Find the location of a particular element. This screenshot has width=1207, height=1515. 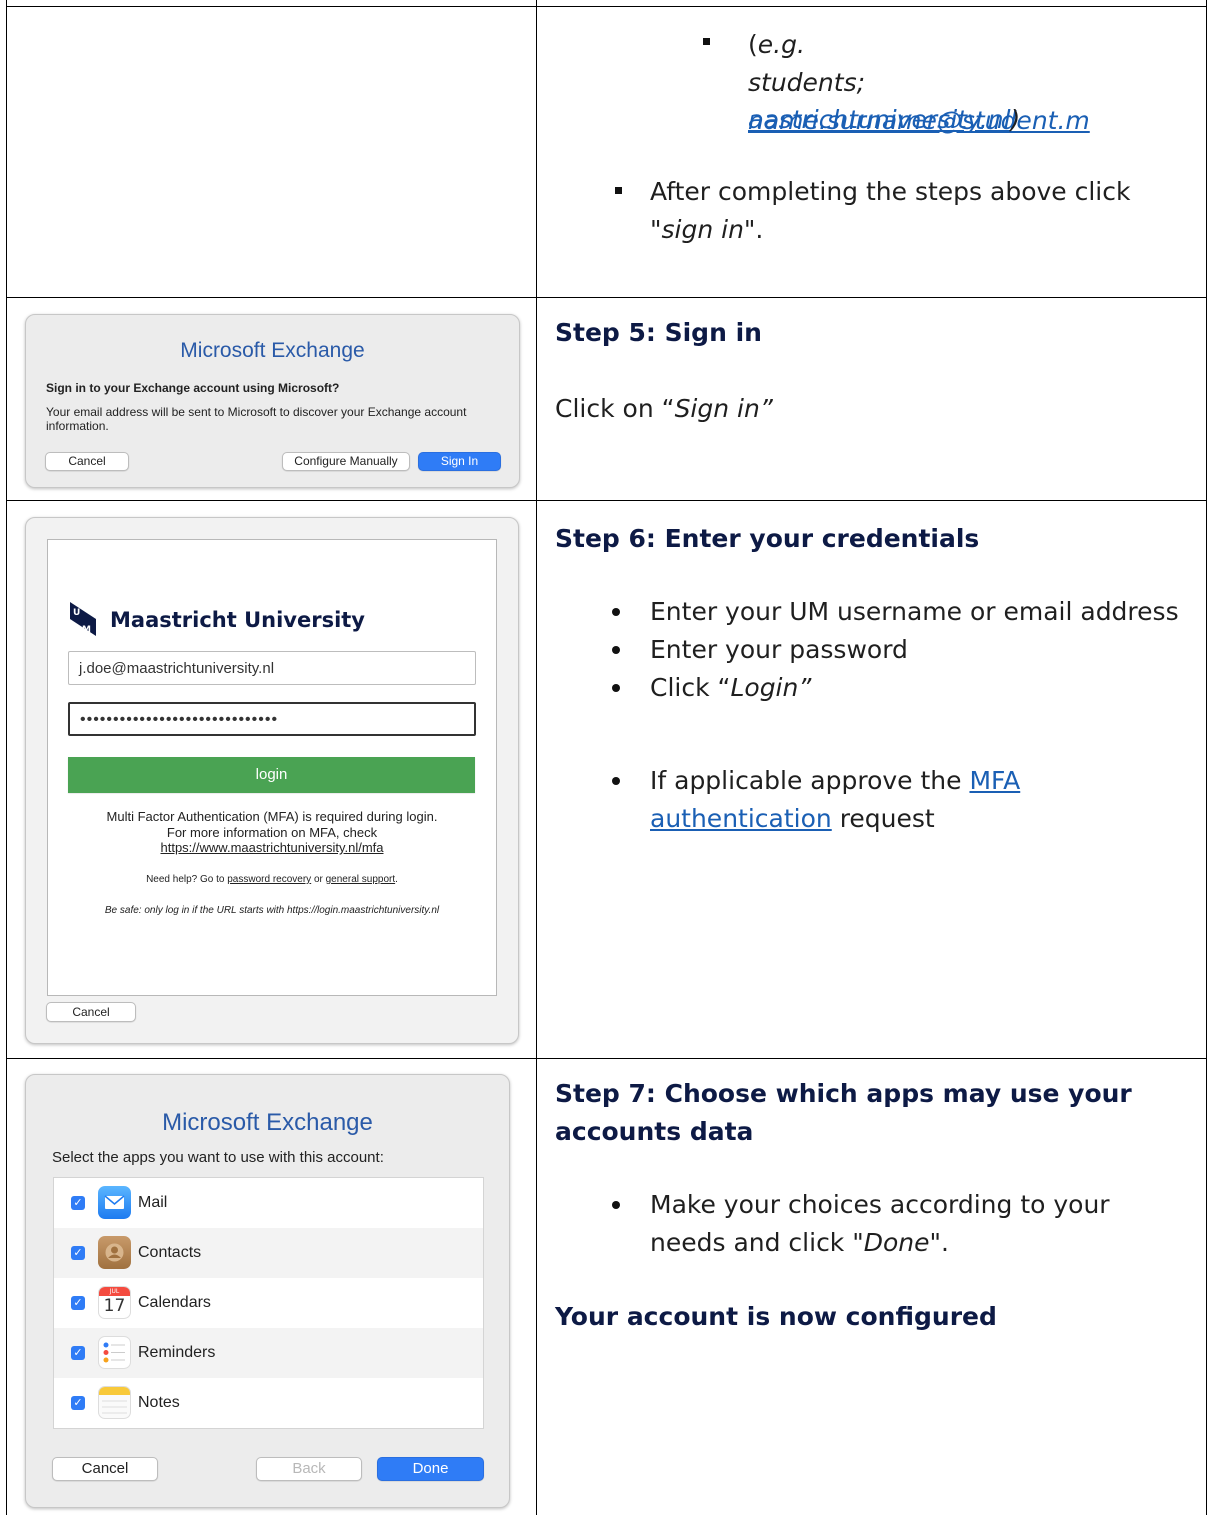

app-row-reminders: ✓ Reminders is located at coordinates (268, 1353).